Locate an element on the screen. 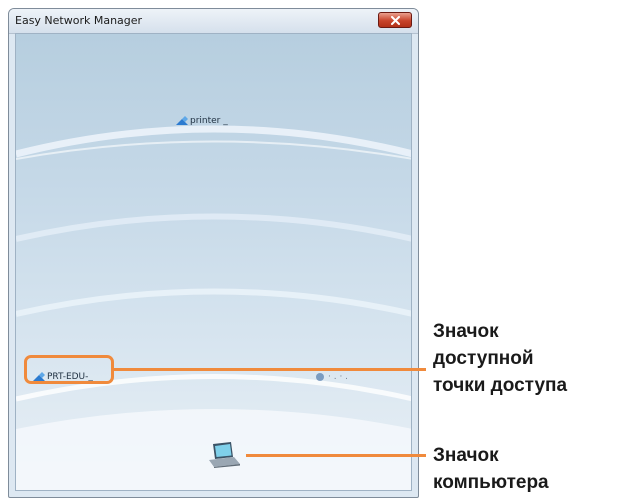  close-button is located at coordinates (395, 20).